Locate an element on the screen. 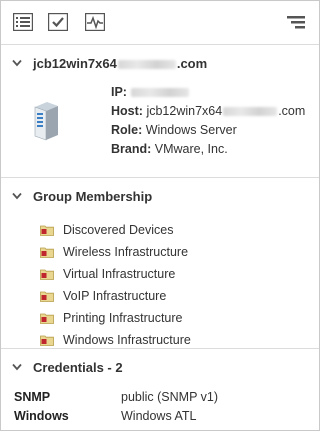 The image size is (320, 431). redacted-ip is located at coordinates (160, 93).